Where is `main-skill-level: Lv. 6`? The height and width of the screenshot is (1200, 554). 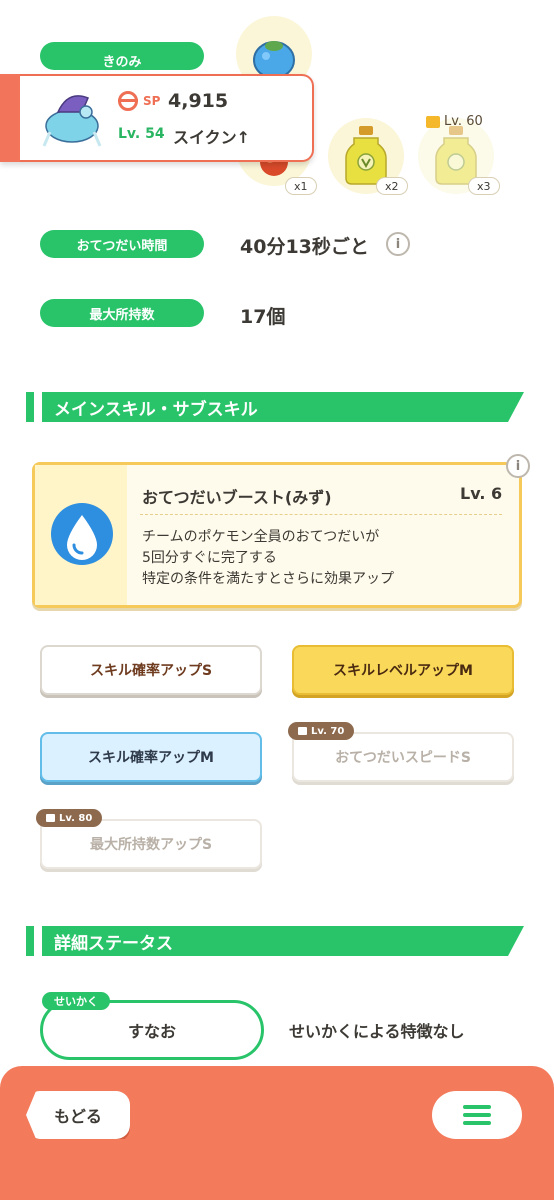 main-skill-level: Lv. 6 is located at coordinates (481, 493).